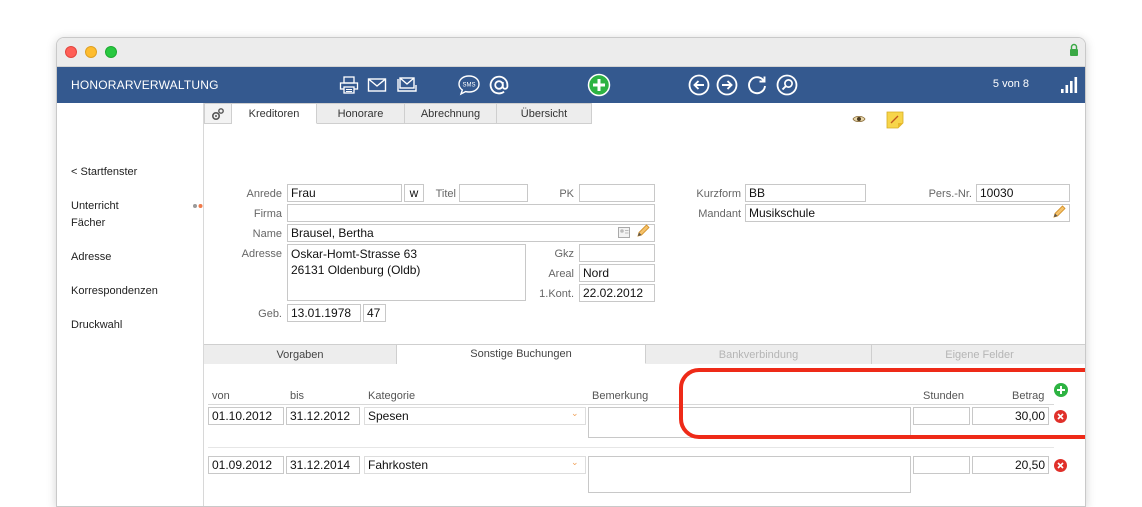 Image resolution: width=1142 pixels, height=507 pixels. I want to click on mandant-label: Mandant, so click(719, 214).